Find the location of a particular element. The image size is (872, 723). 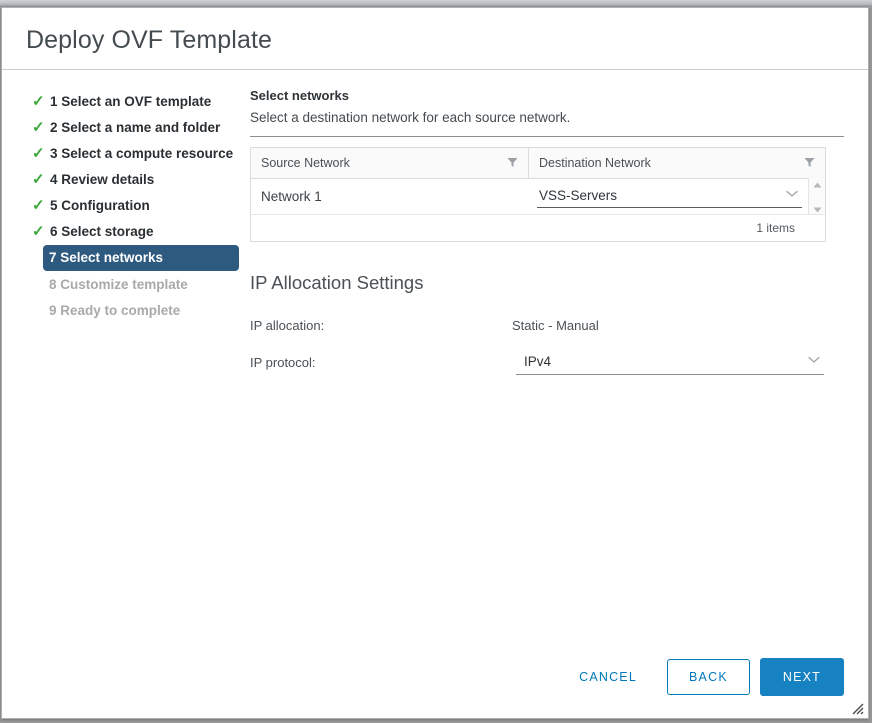

ip-protocol-row: IP protocol: IPv4 is located at coordinates (547, 362).